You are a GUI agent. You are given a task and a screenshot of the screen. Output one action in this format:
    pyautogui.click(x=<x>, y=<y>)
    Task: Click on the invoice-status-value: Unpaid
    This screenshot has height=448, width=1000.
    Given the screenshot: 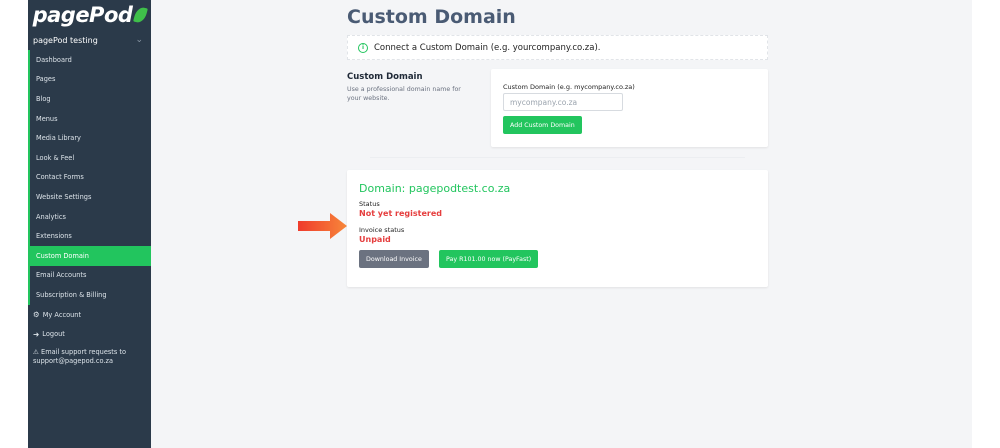 What is the action you would take?
    pyautogui.click(x=375, y=239)
    